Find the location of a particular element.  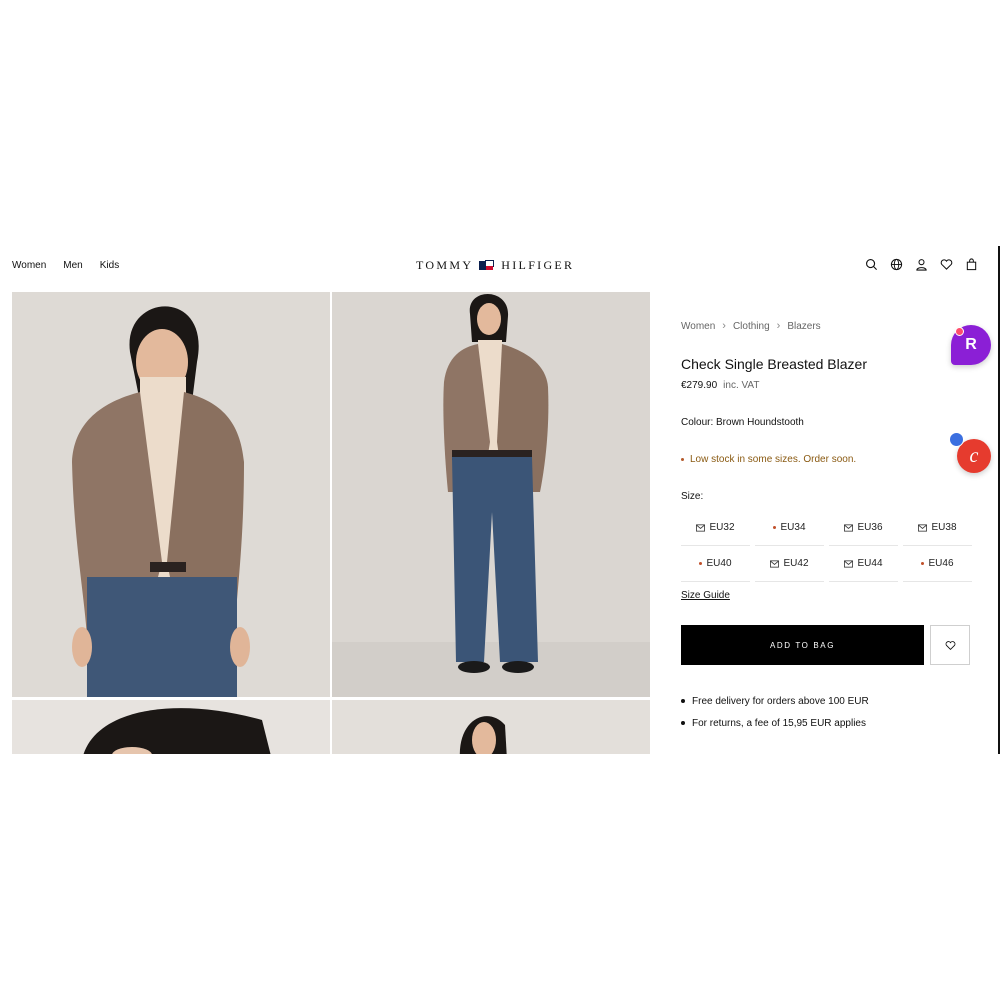

size-label-text: EU38 is located at coordinates (944, 527).